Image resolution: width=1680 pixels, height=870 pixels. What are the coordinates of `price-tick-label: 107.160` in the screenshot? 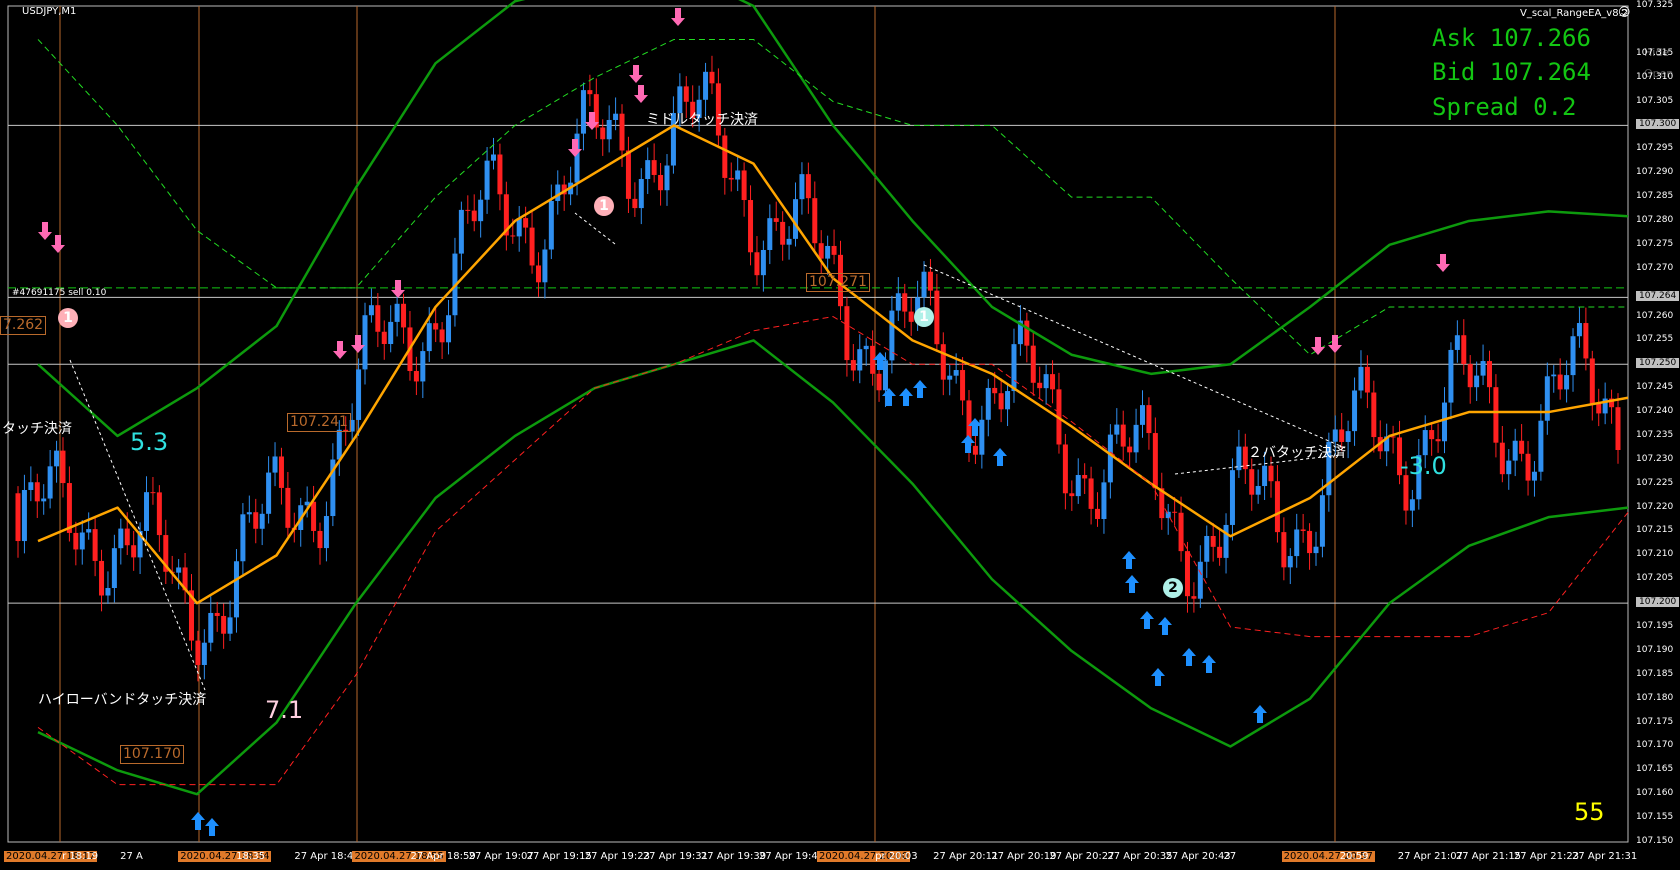 It's located at (1655, 793).